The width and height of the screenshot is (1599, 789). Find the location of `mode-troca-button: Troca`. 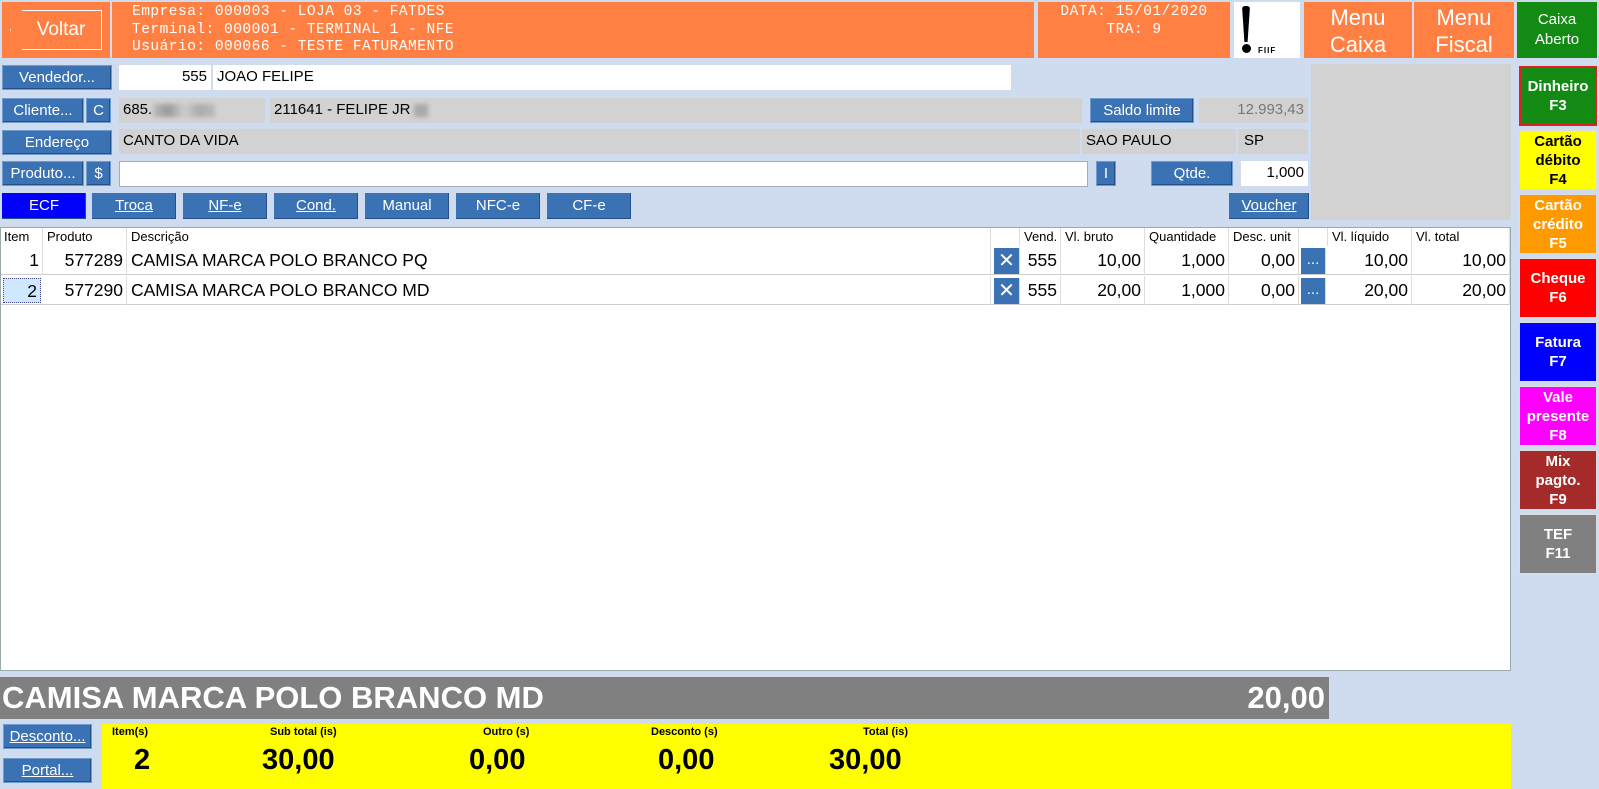

mode-troca-button: Troca is located at coordinates (134, 206).